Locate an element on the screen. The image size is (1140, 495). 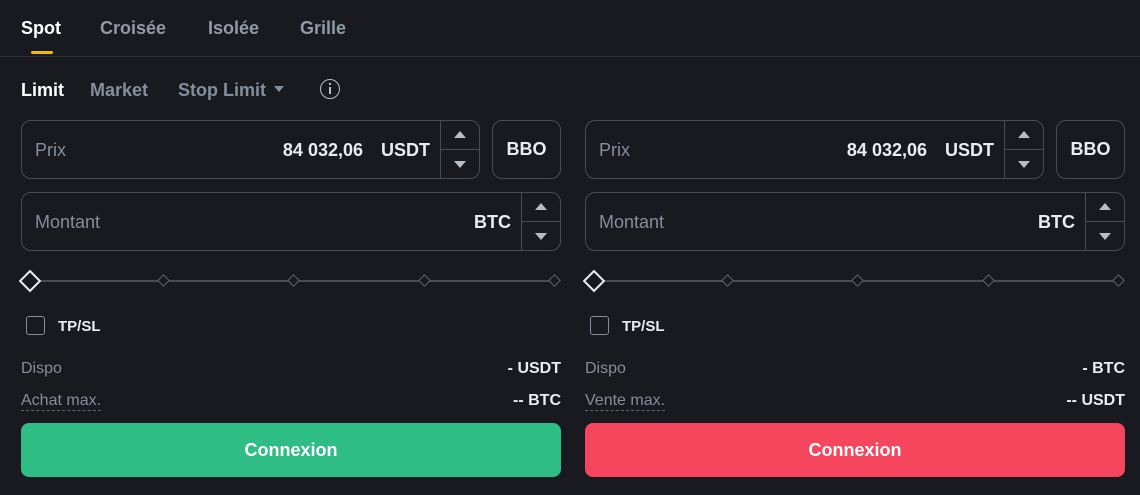
order-type-market: Market is located at coordinates (119, 90).